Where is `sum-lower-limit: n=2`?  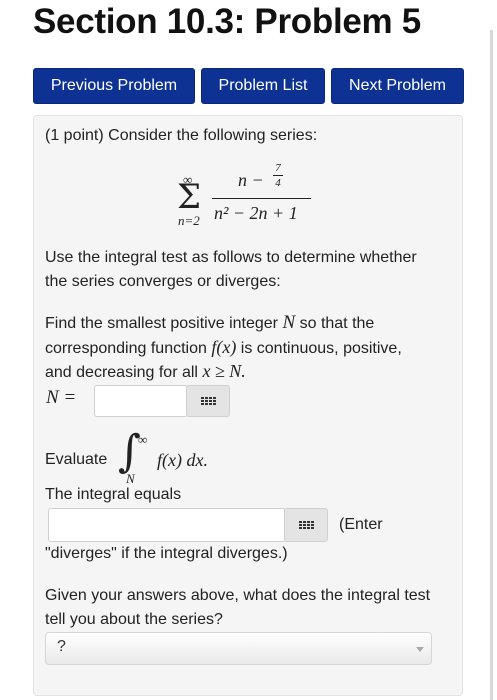 sum-lower-limit: n=2 is located at coordinates (189, 220).